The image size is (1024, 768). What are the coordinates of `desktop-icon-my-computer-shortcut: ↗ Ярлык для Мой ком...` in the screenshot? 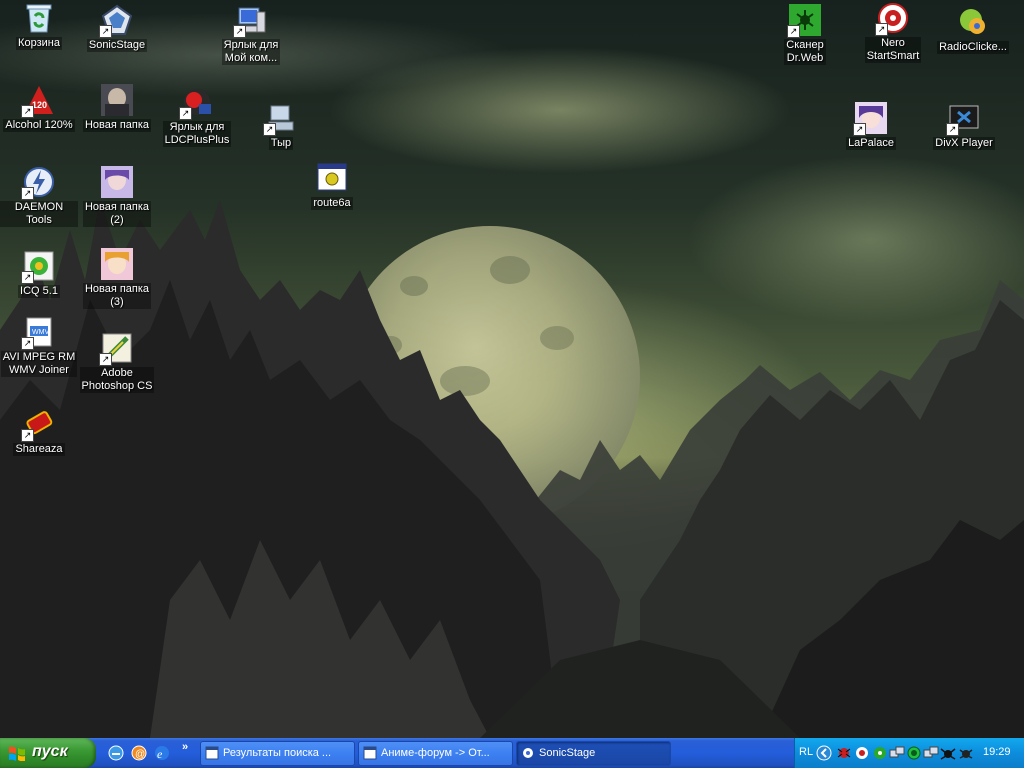 It's located at (251, 34).